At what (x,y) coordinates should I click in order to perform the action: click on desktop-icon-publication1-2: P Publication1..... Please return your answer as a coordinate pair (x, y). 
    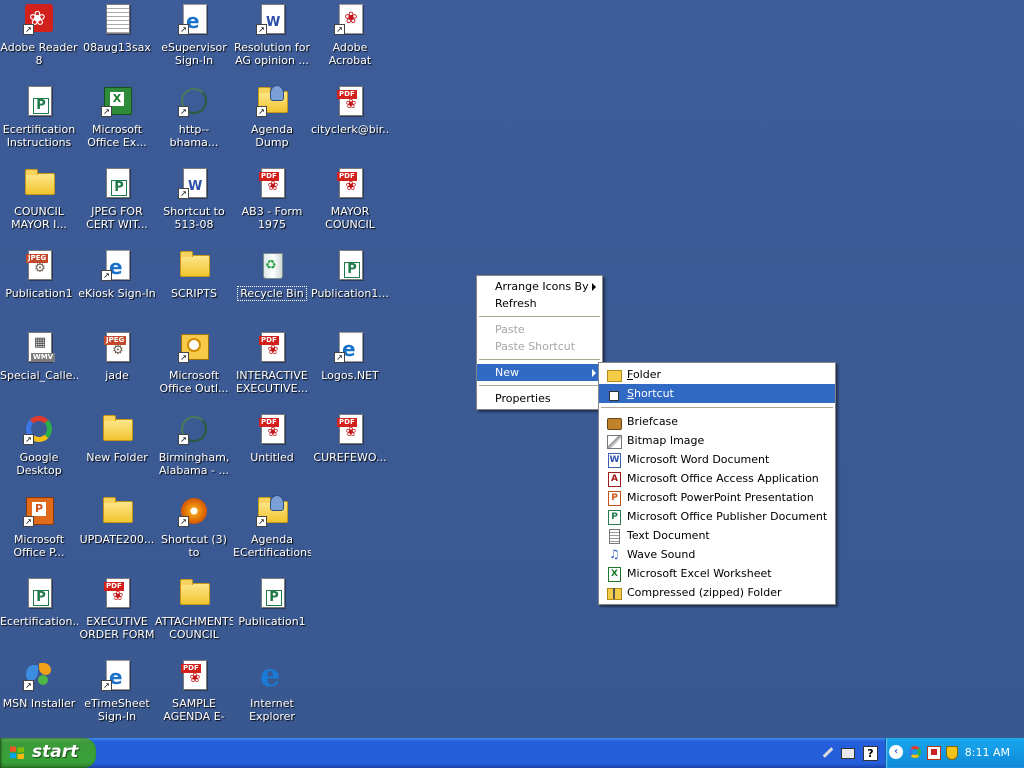
    Looking at the image, I should click on (350, 286).